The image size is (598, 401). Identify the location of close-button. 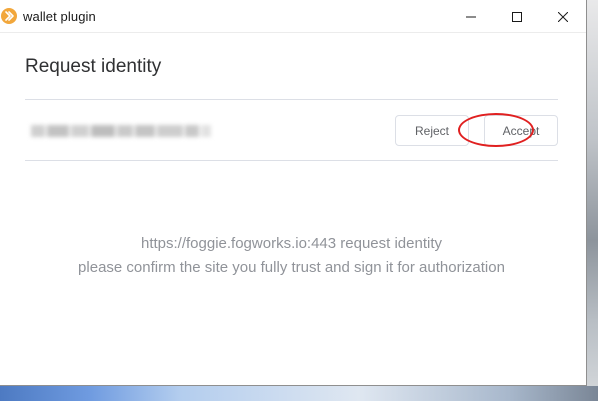
(563, 16).